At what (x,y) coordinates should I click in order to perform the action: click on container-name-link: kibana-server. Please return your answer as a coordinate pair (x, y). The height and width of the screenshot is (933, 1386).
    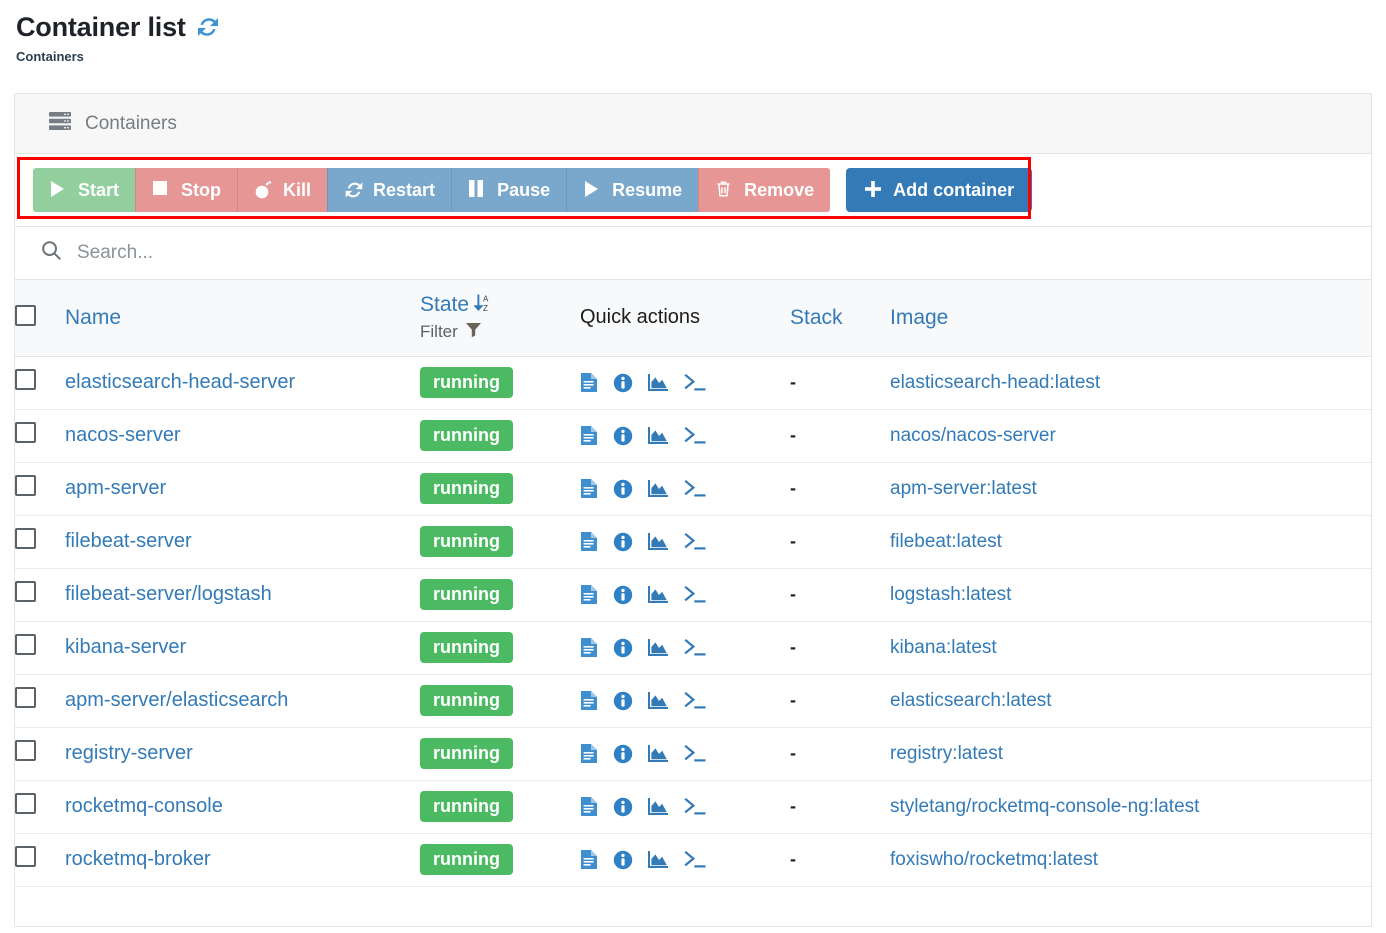
    Looking at the image, I should click on (125, 647).